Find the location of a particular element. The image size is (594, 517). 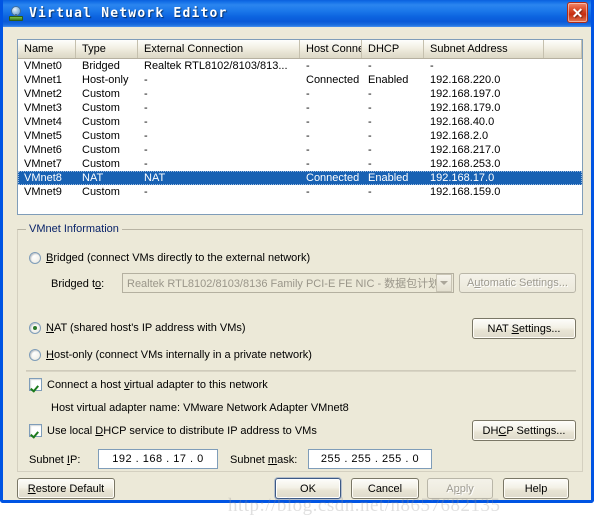

table-row: VMnet4 Custom - - - 192.168.40.0 is located at coordinates (300, 122).